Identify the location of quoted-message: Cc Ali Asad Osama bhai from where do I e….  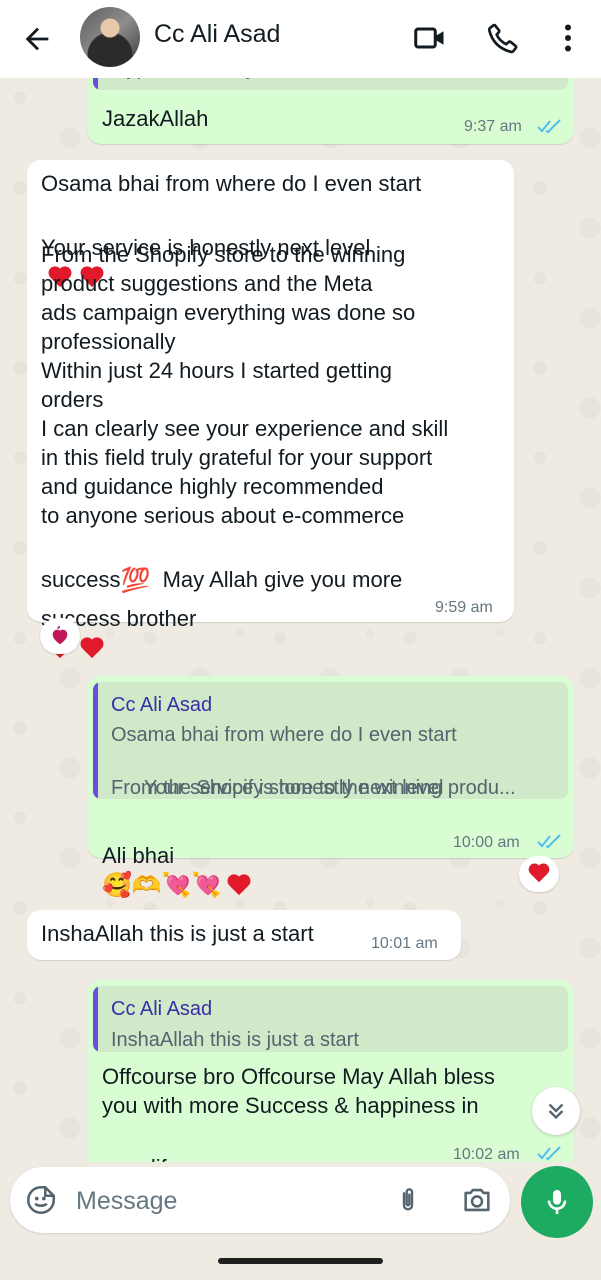
(330, 740).